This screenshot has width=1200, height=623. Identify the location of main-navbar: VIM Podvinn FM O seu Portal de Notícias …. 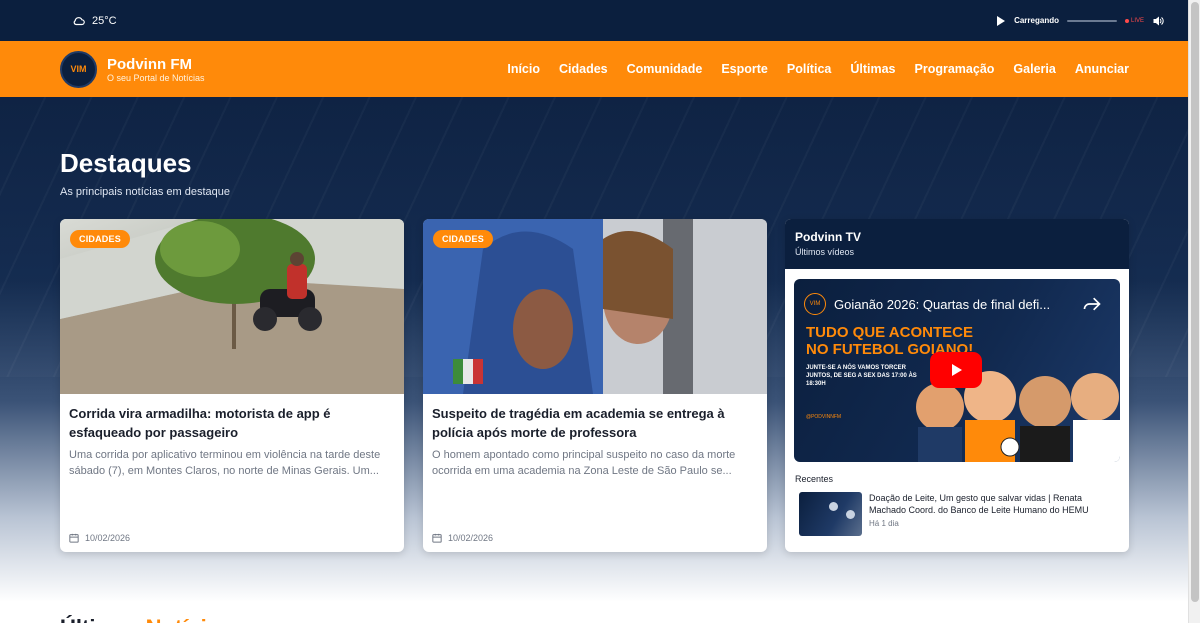
(594, 69).